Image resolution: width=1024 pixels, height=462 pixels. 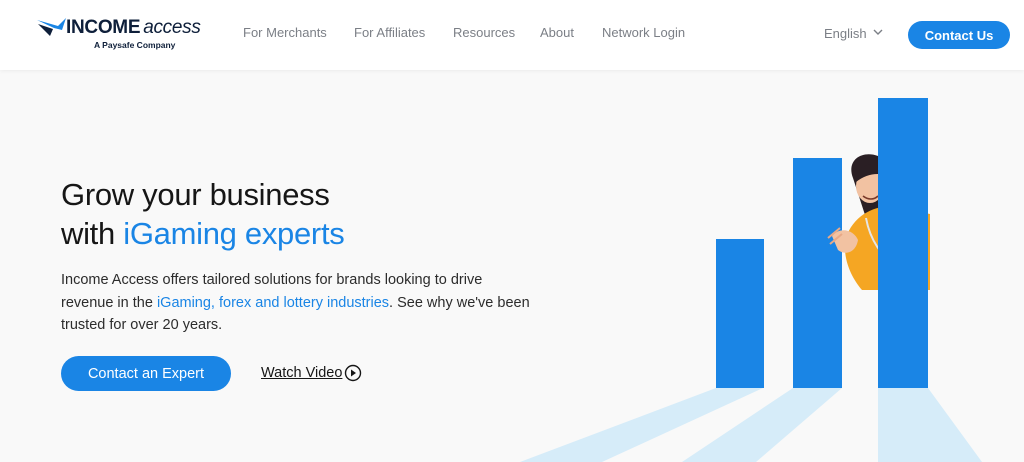 I want to click on nav-for-merchants: For Merchants, so click(x=285, y=32).